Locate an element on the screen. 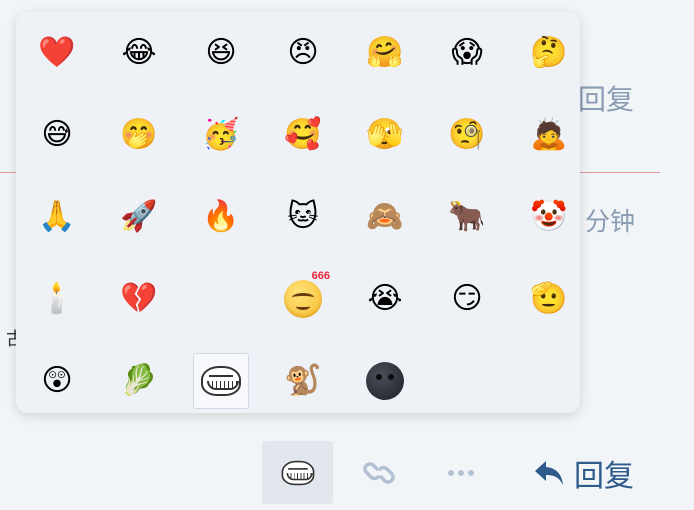  more-button is located at coordinates (461, 472).